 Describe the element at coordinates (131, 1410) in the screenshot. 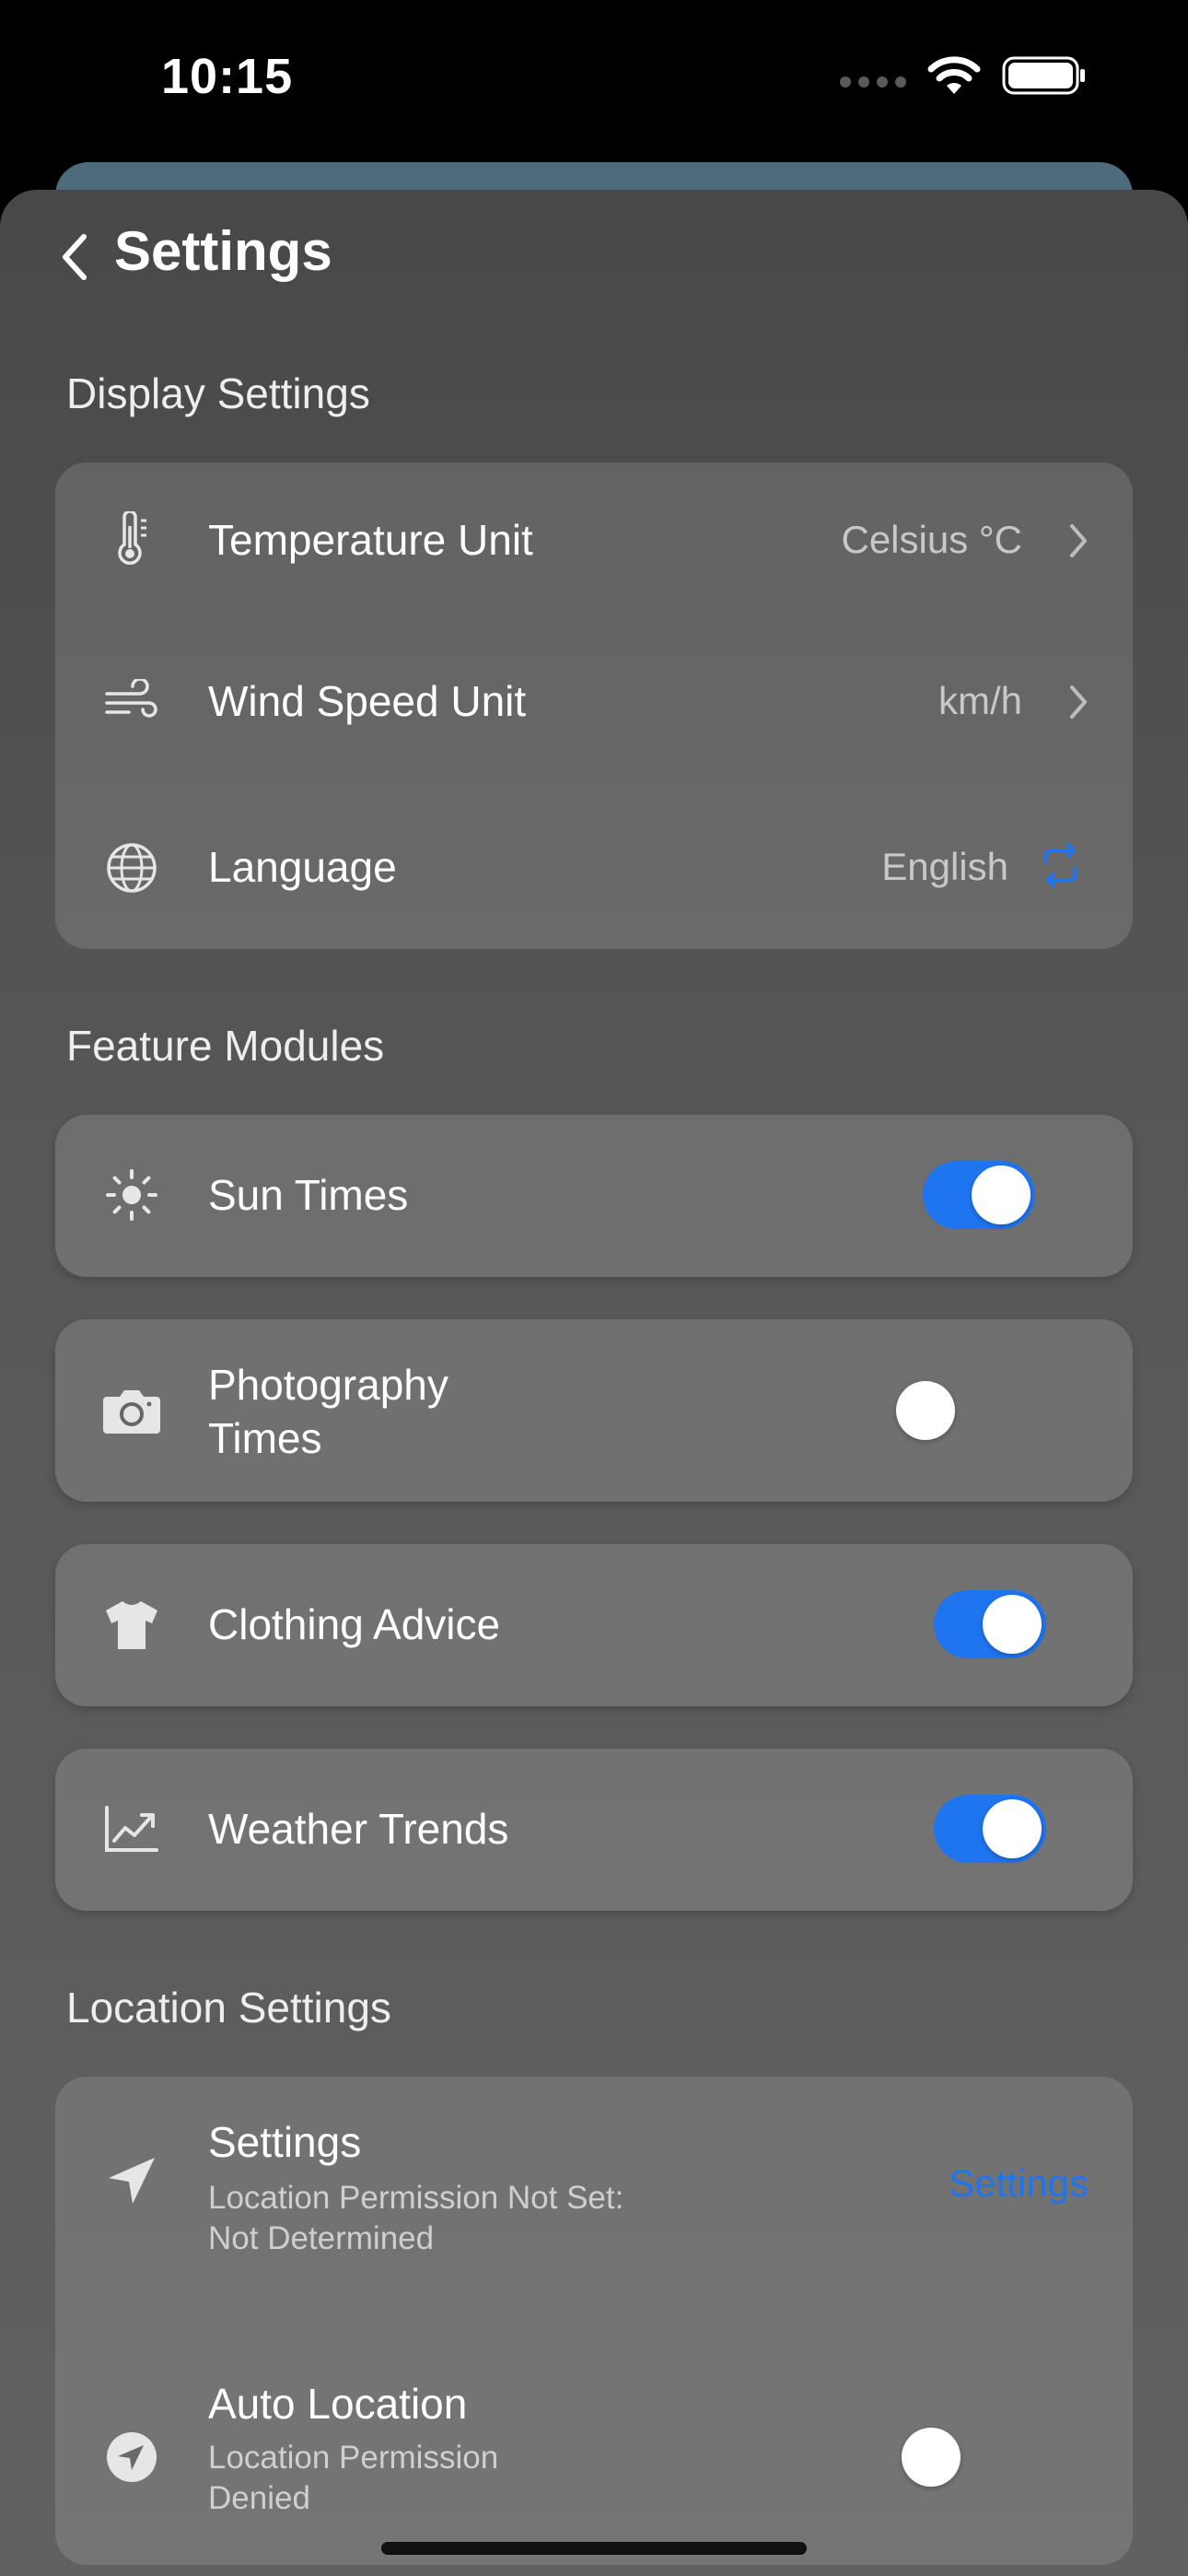

I see `camera-icon` at that location.